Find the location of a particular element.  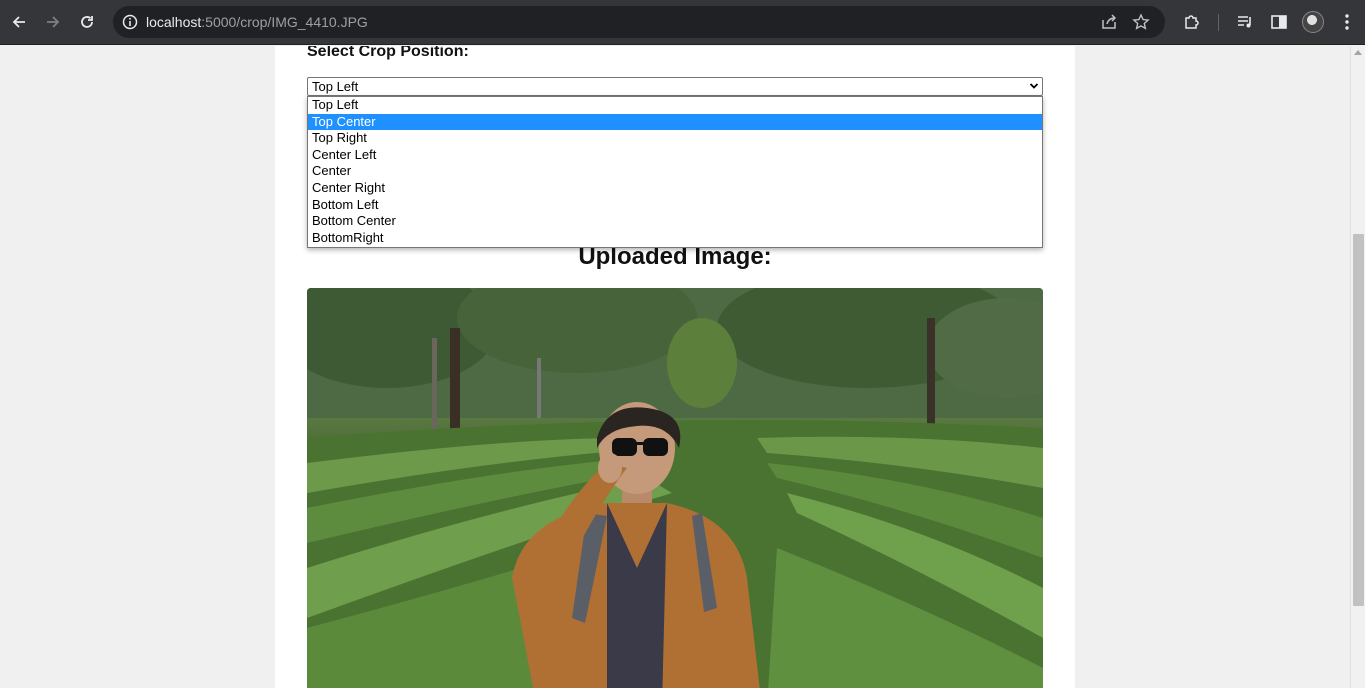

select-current-value: Top Left is located at coordinates (335, 86).